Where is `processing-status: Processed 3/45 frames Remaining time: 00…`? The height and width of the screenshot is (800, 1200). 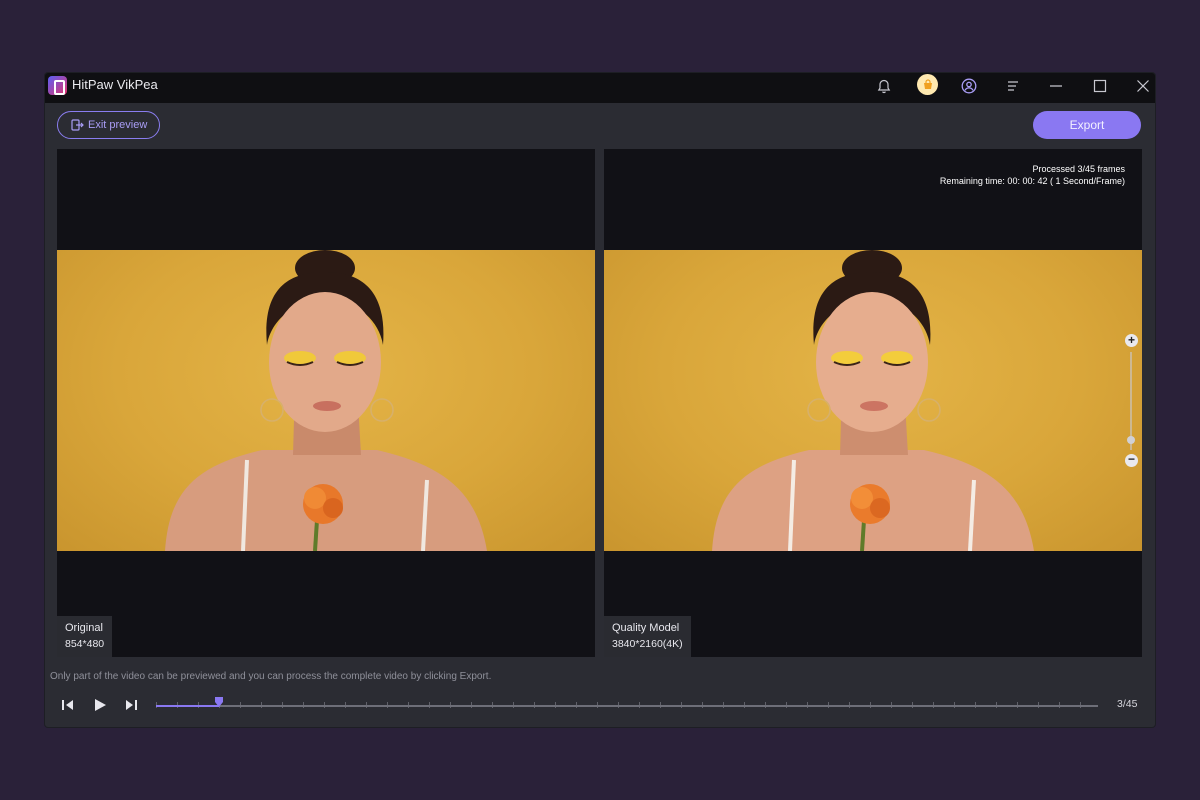 processing-status: Processed 3/45 frames Remaining time: 00… is located at coordinates (1032, 175).